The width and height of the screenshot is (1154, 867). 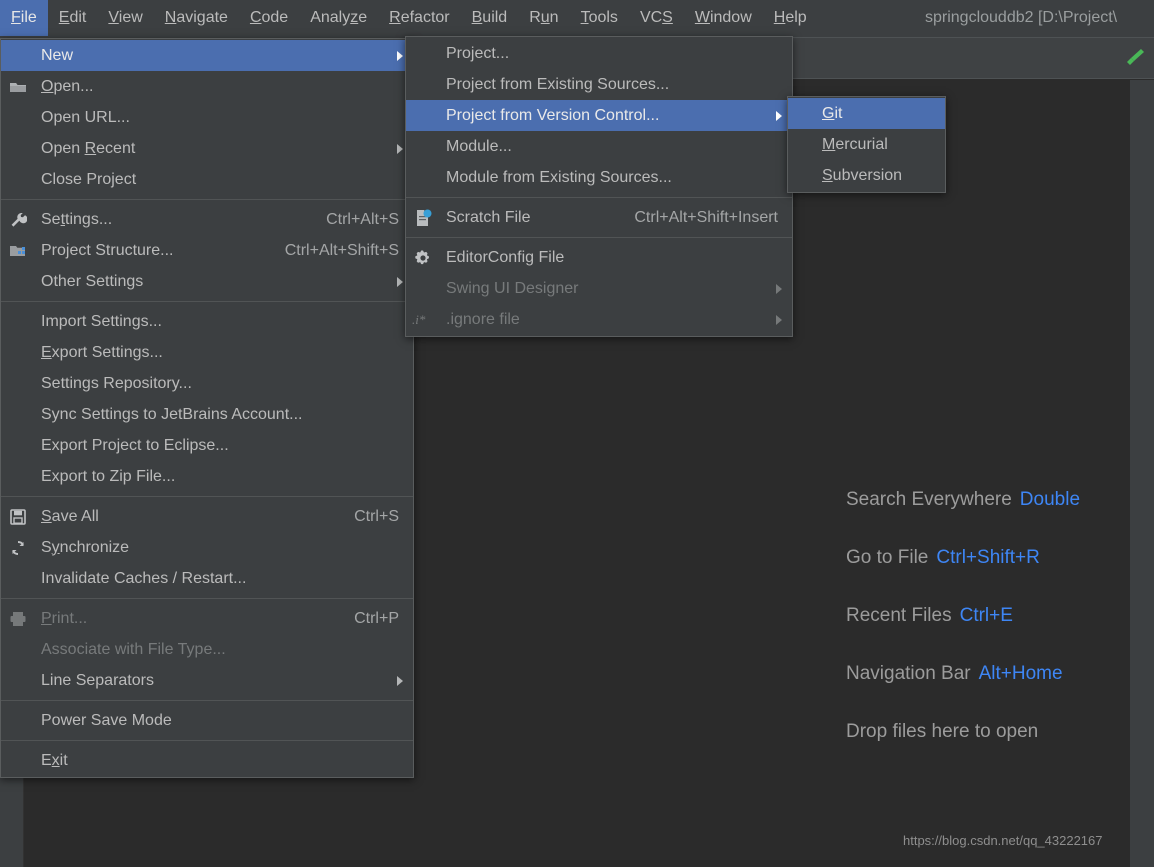 I want to click on menu-item-editorconfig-file: EditorConfig File, so click(x=599, y=257).